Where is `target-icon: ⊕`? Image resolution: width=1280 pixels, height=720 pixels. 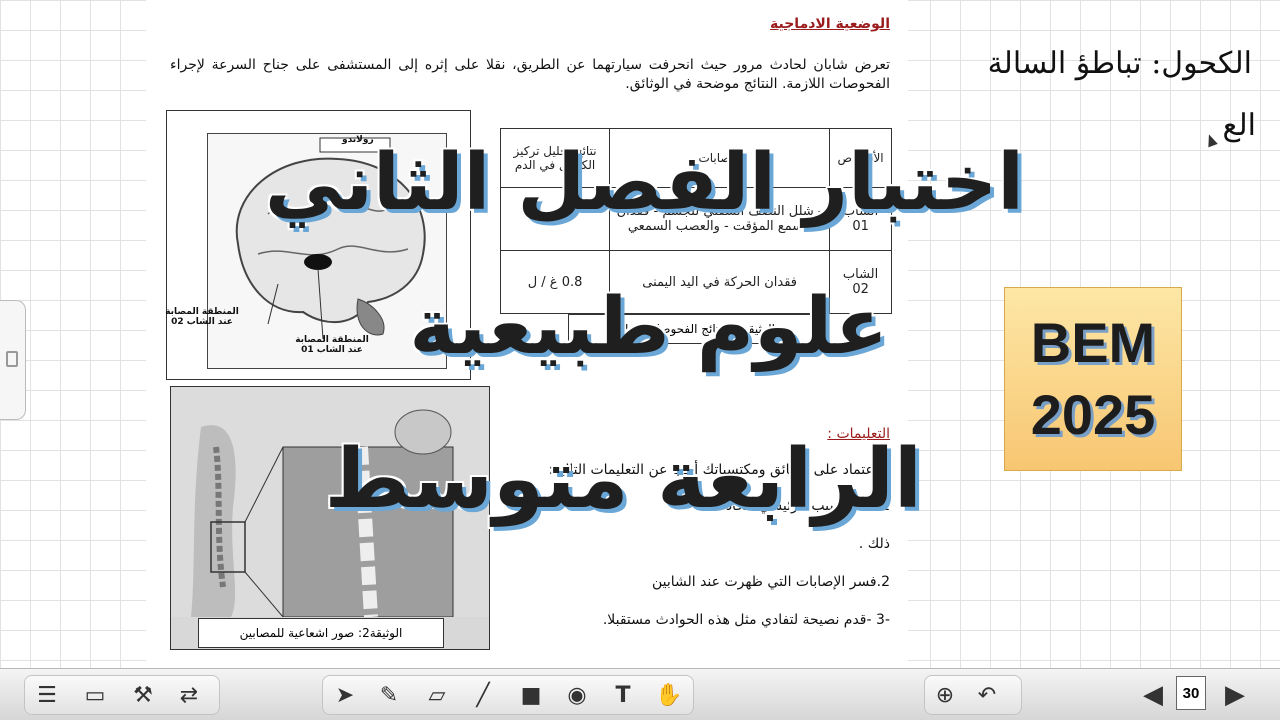 target-icon: ⊕ is located at coordinates (945, 695).